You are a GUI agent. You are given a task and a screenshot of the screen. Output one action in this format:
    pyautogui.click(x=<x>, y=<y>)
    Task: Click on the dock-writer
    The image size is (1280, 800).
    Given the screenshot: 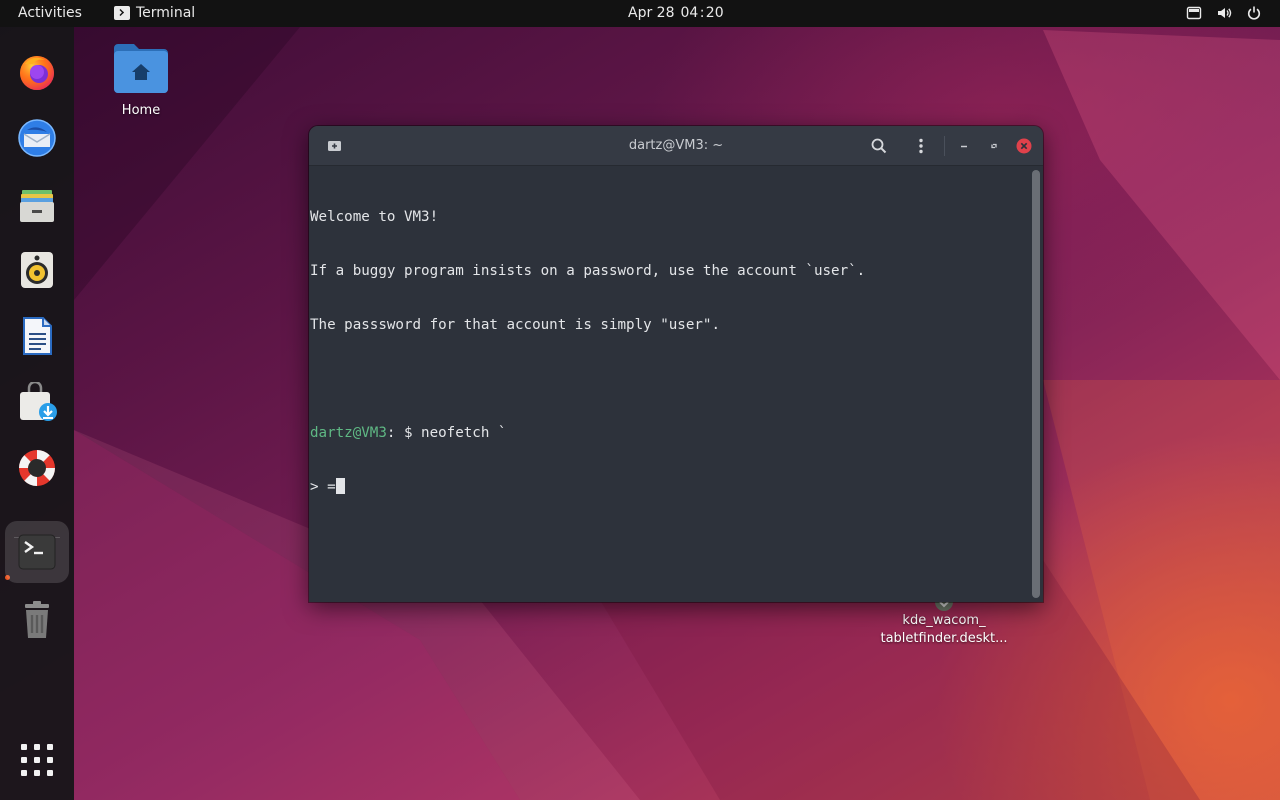 What is the action you would take?
    pyautogui.click(x=37, y=336)
    